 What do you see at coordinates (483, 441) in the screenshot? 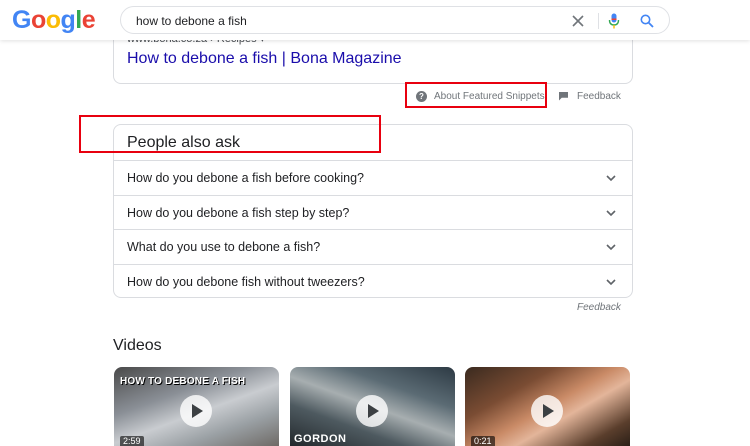
I see `video-duration: 0:21` at bounding box center [483, 441].